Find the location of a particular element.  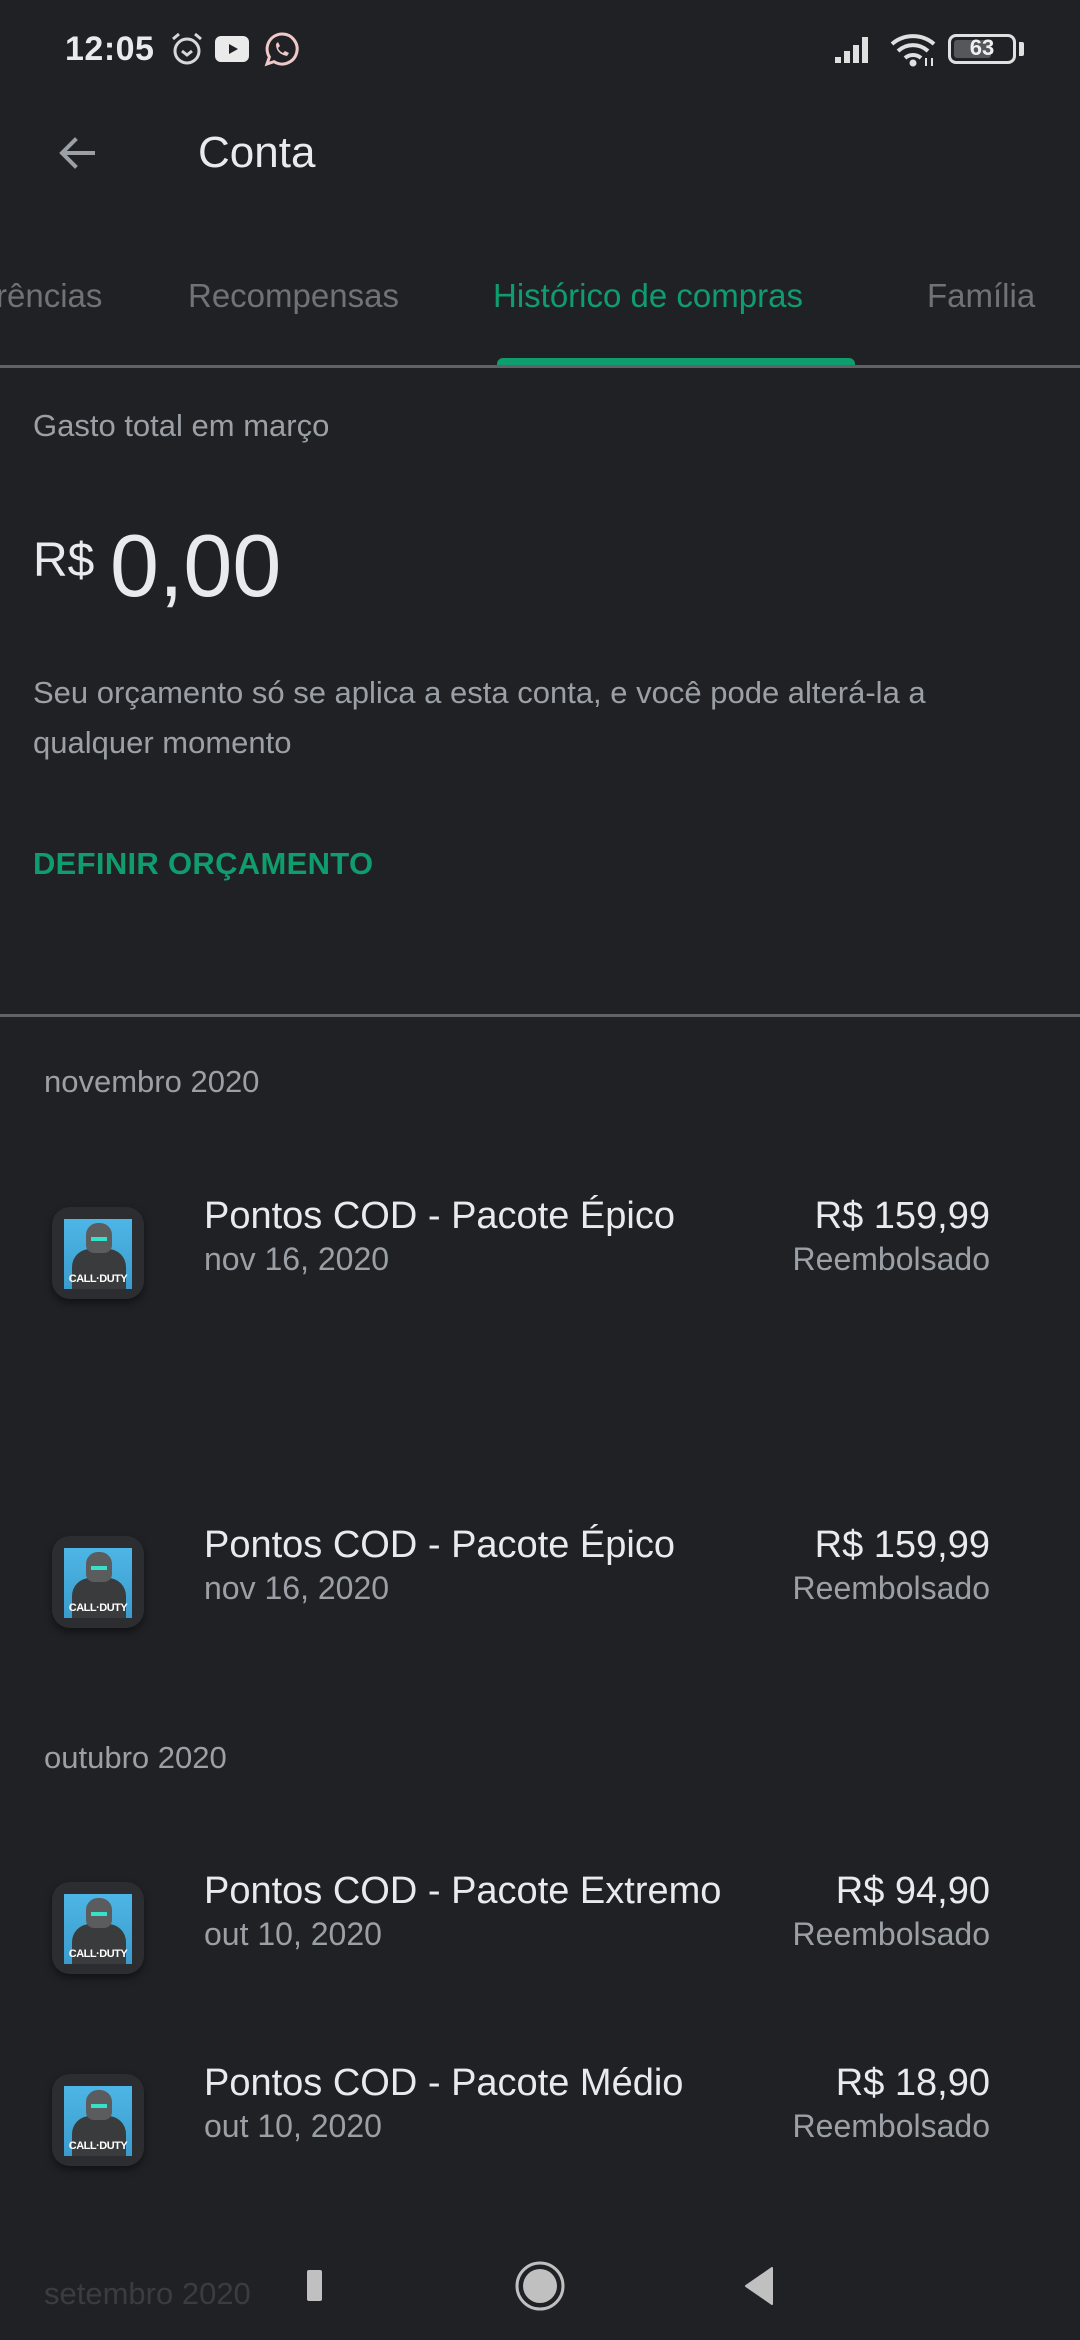

section-divider is located at coordinates (540, 1015).